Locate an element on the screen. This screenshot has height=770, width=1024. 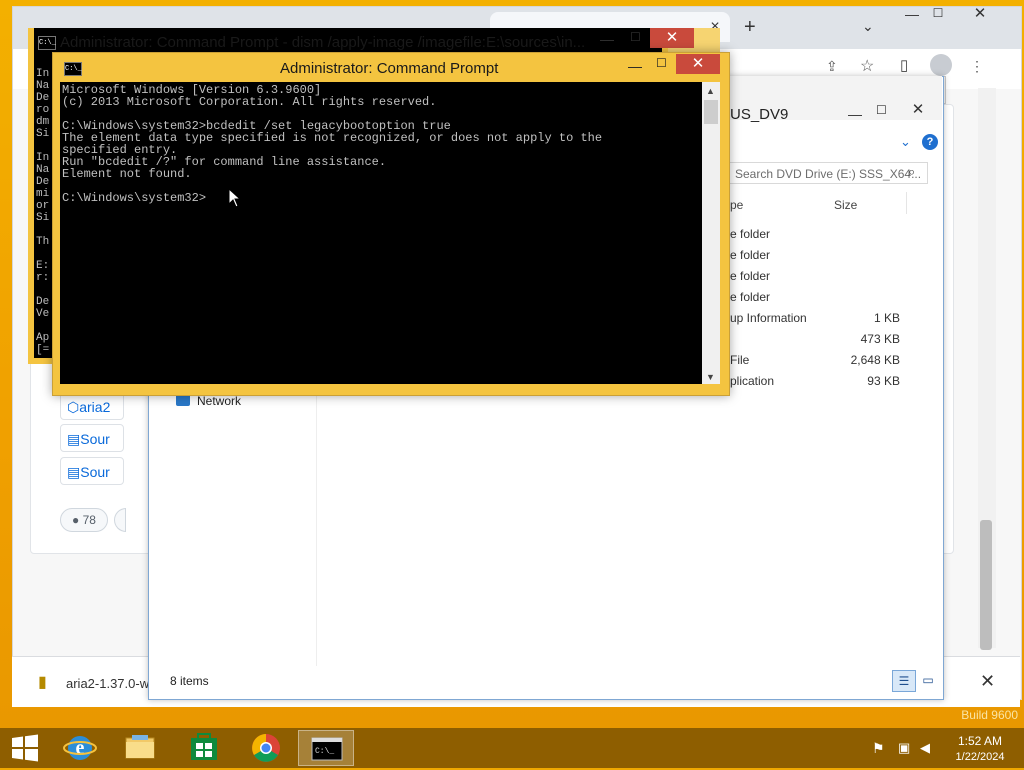
svg-text: C:\_ is located at coordinates (324, 751).